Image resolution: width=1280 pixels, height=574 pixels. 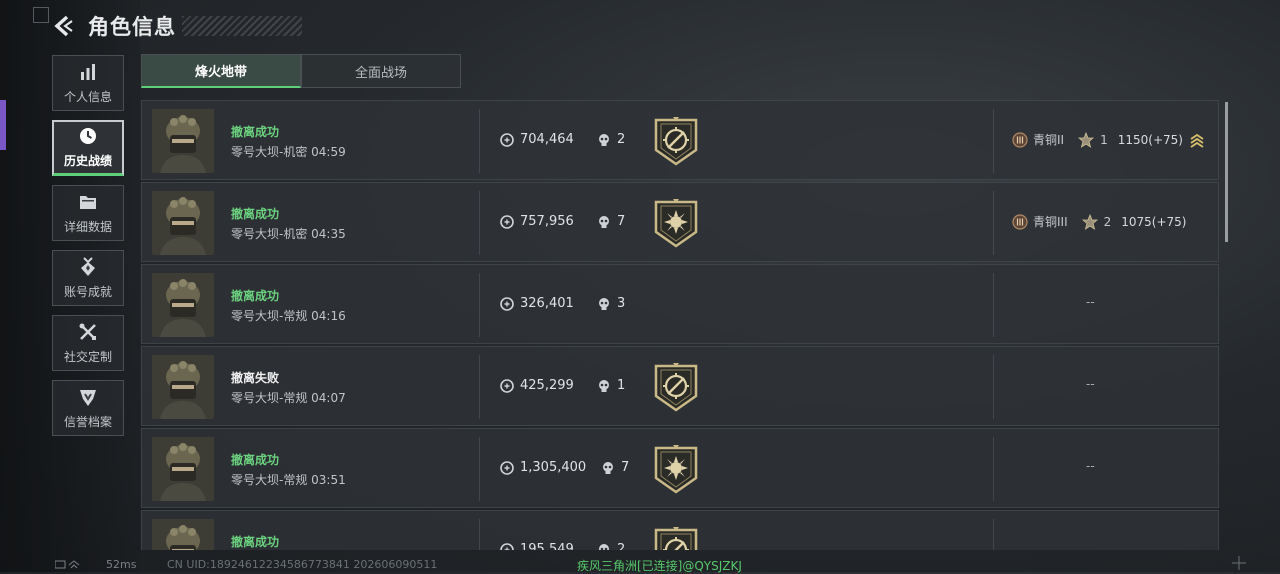 What do you see at coordinates (547, 546) in the screenshot?
I see `extracted-value-text: 195,549` at bounding box center [547, 546].